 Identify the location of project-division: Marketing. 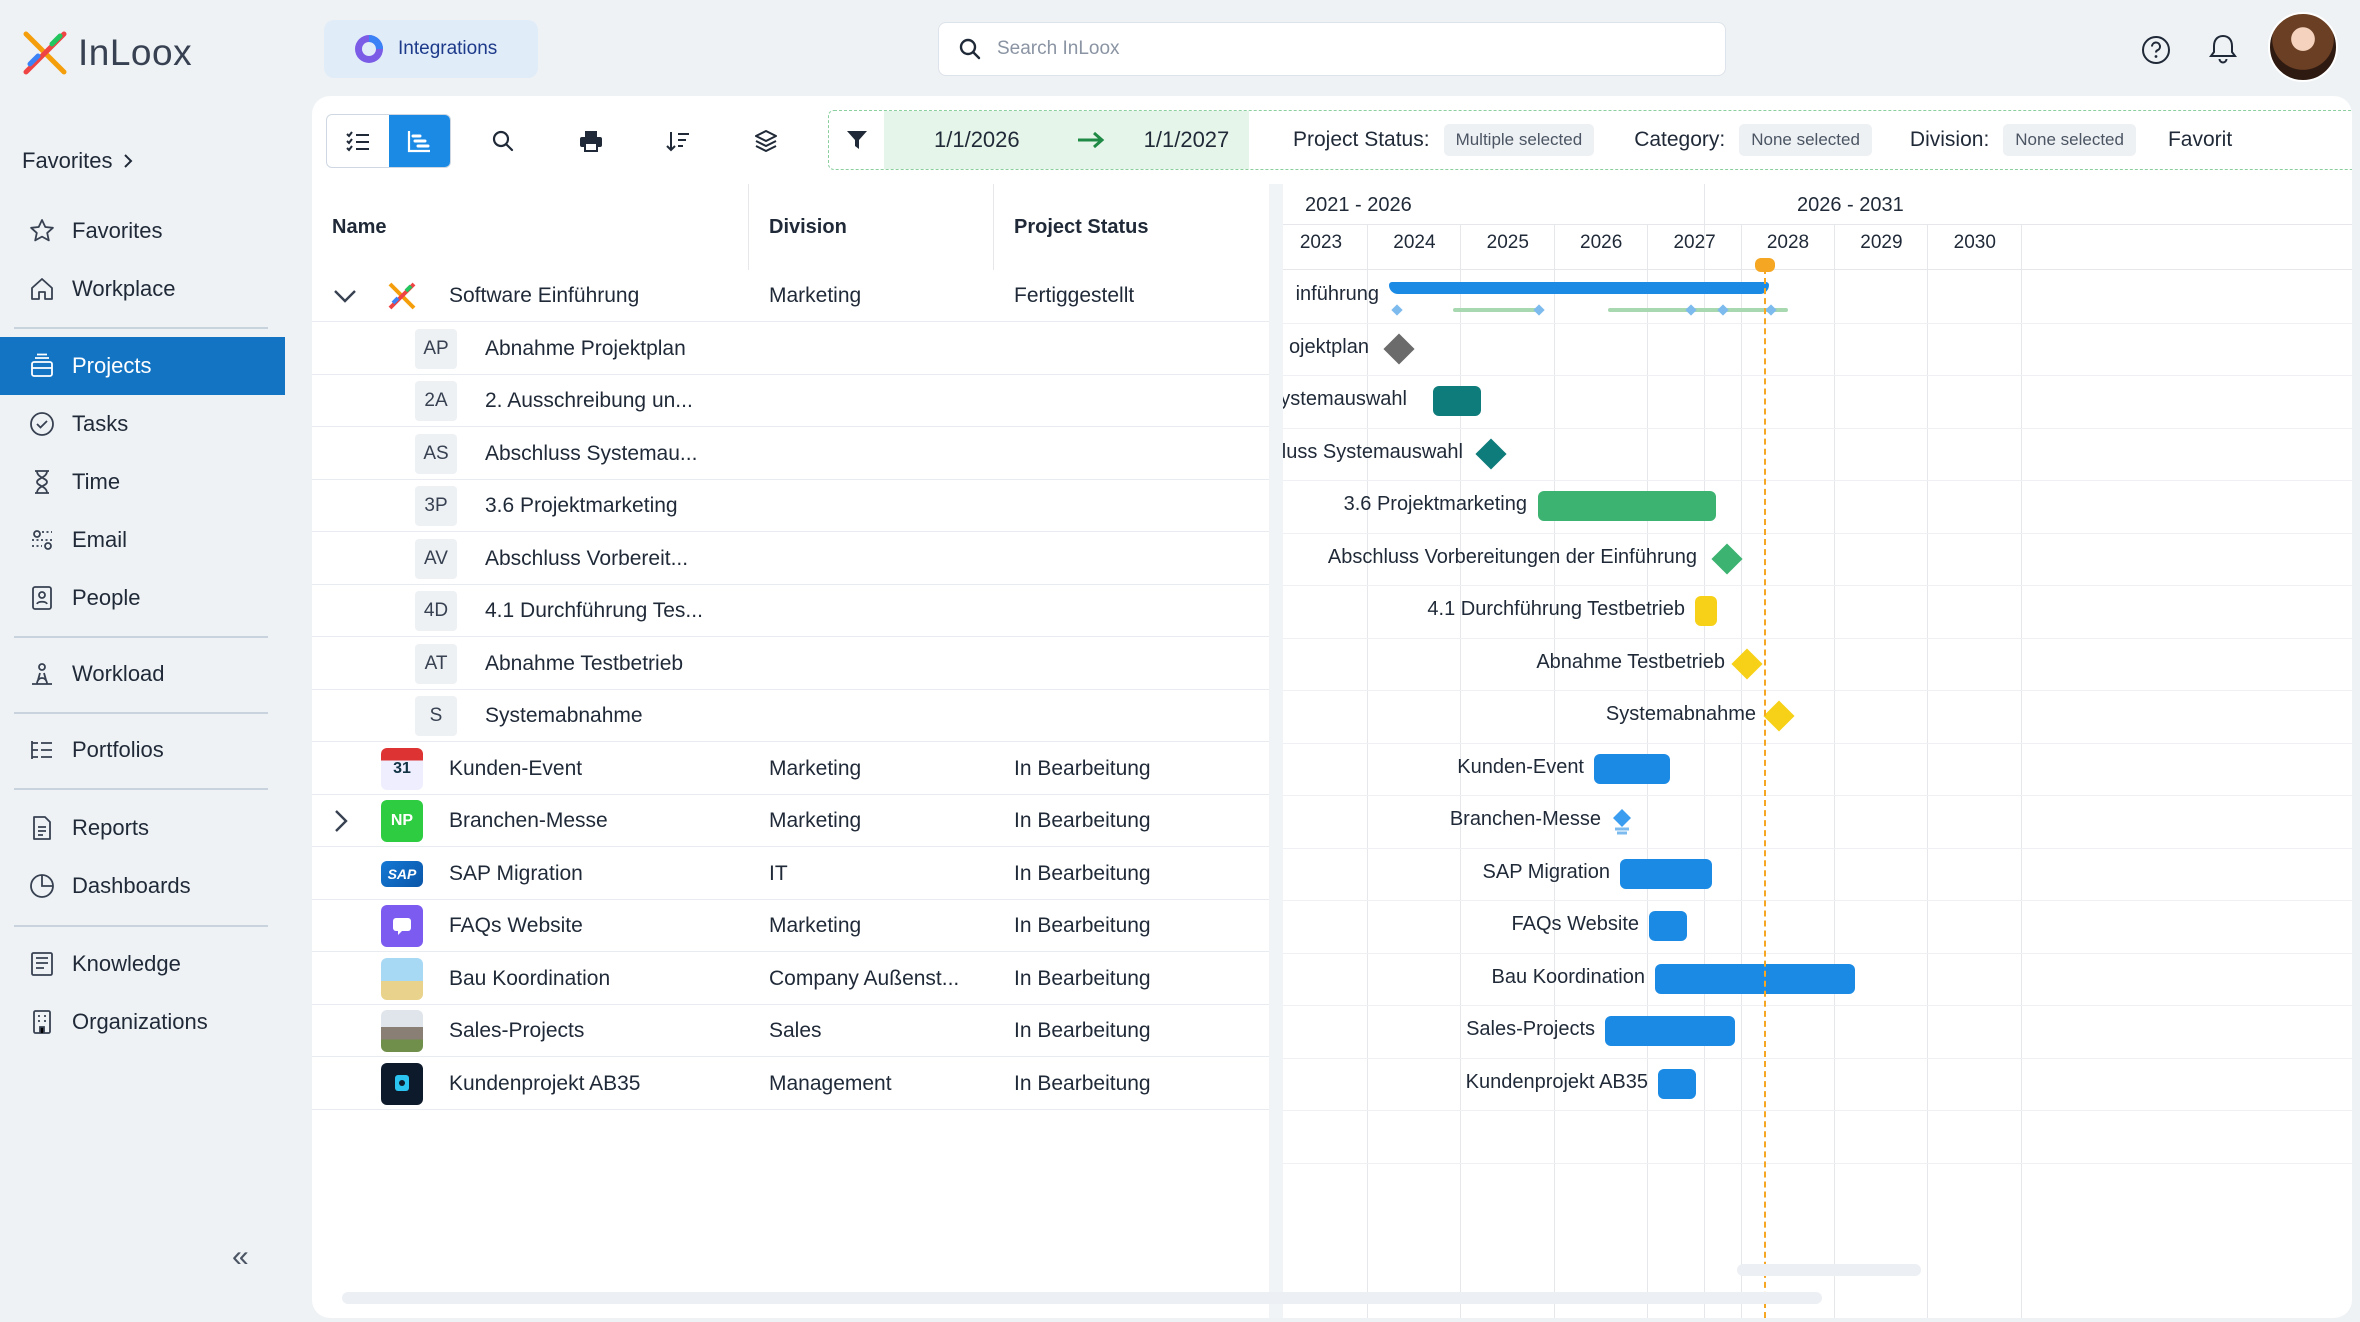
(815, 925).